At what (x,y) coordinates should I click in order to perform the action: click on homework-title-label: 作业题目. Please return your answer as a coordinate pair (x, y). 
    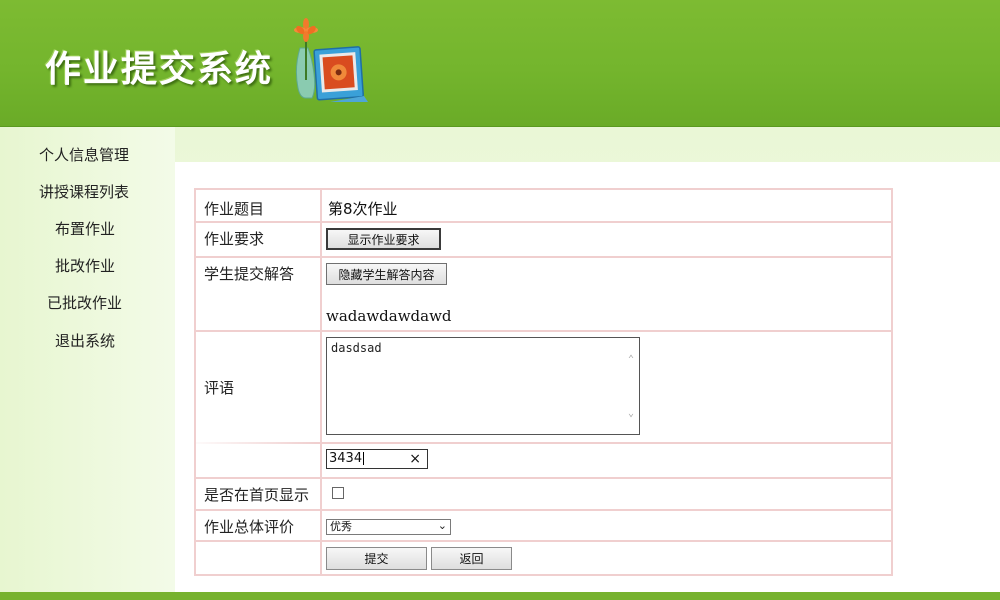
    Looking at the image, I should click on (234, 209).